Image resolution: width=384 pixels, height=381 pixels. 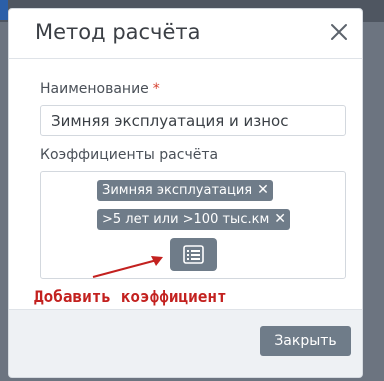 I want to click on close-button: Закрыть, so click(x=305, y=341).